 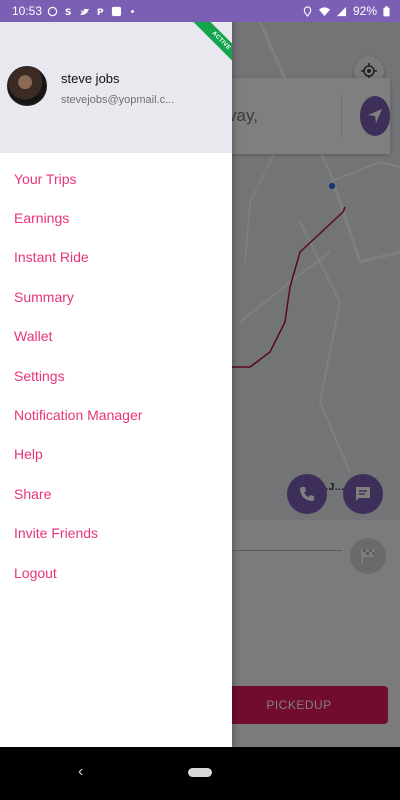 What do you see at coordinates (200, 11) in the screenshot?
I see `status-bar: 10:53 S P 92%` at bounding box center [200, 11].